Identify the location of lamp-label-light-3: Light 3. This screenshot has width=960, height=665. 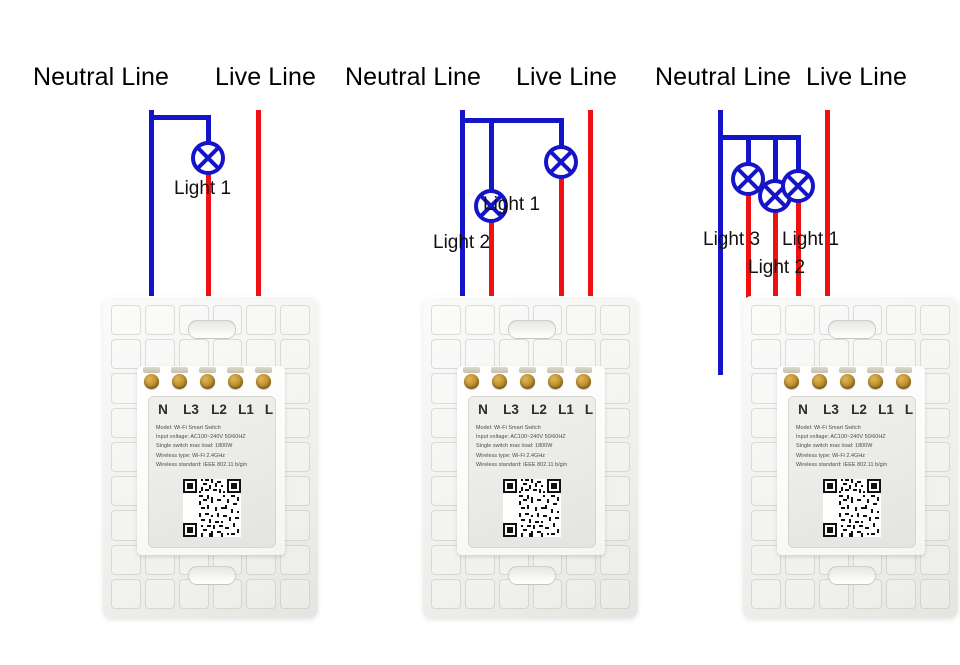
(732, 239).